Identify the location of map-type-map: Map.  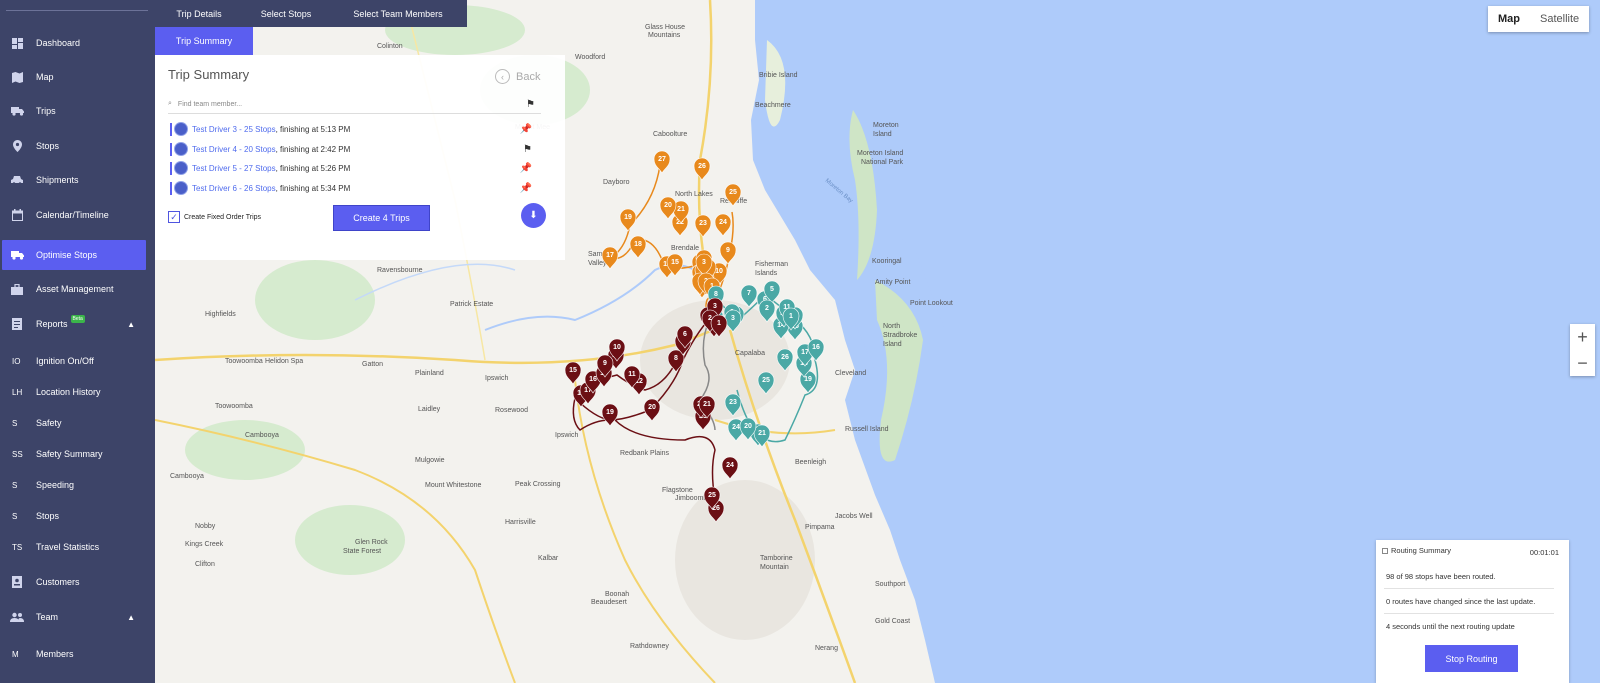
(1509, 19).